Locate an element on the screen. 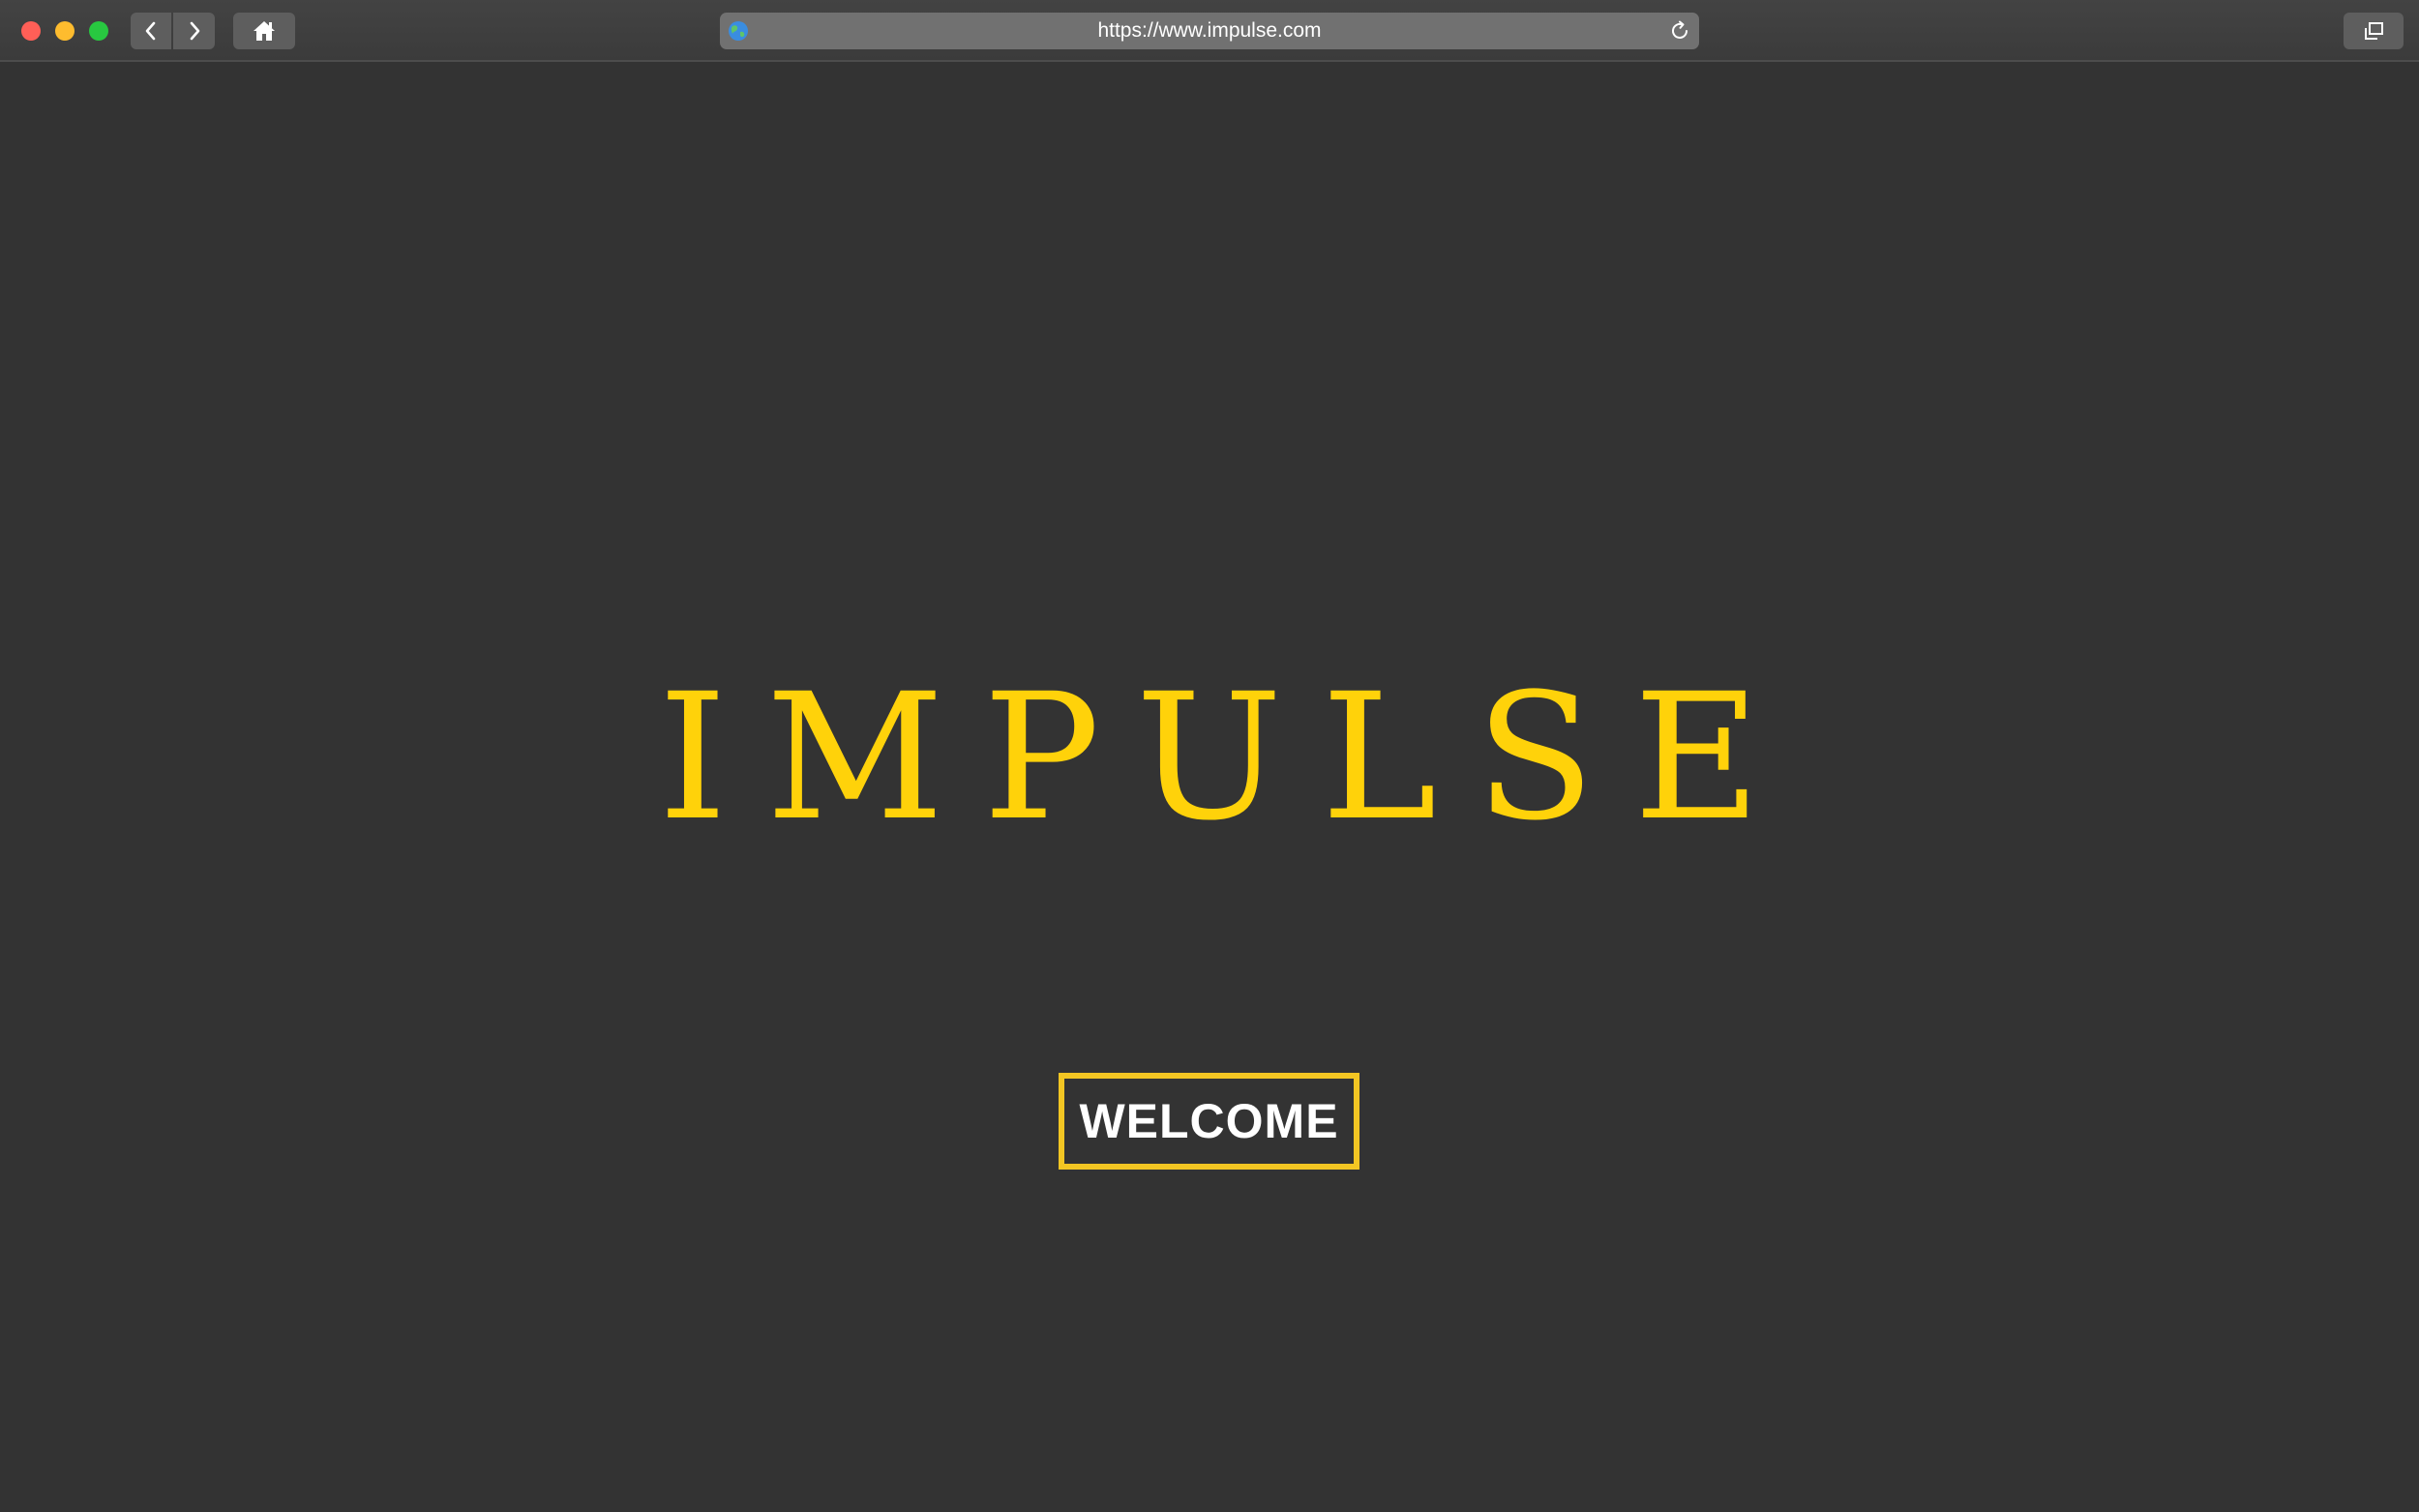 This screenshot has height=1512, width=2419. chevron-left-icon is located at coordinates (151, 31).